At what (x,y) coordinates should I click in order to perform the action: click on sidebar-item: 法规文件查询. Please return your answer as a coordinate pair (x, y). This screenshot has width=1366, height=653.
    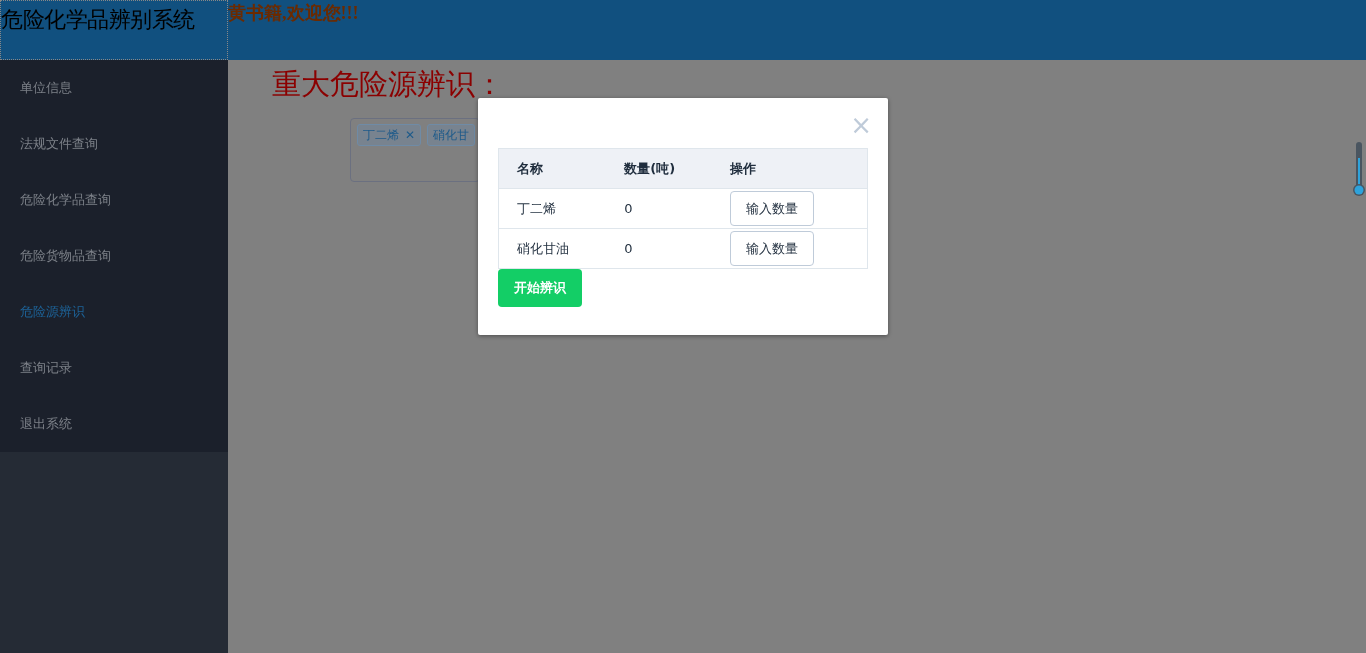
    Looking at the image, I should click on (114, 144).